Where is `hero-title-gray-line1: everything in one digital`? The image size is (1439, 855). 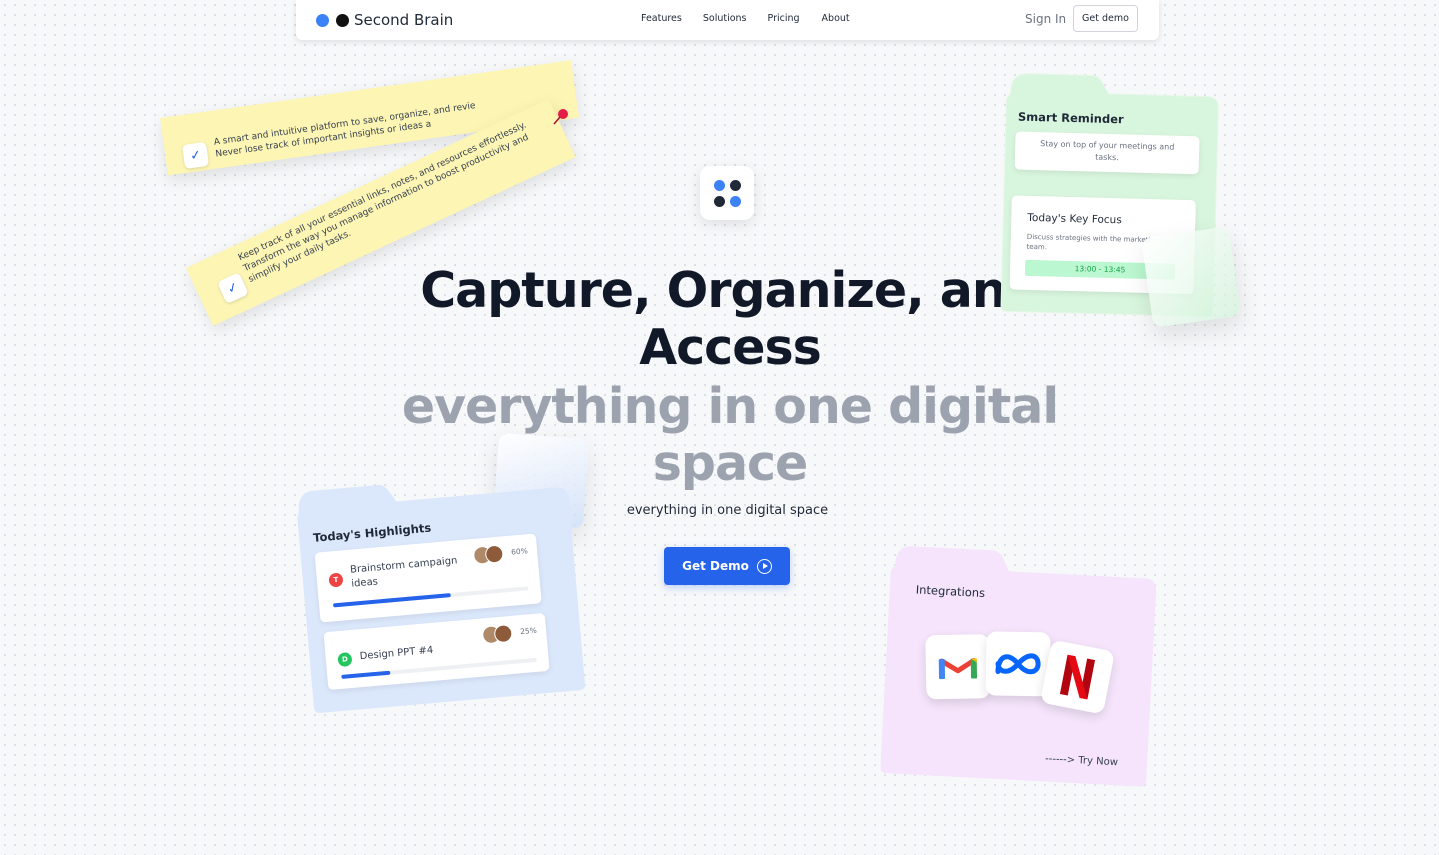 hero-title-gray-line1: everything in one digital is located at coordinates (730, 406).